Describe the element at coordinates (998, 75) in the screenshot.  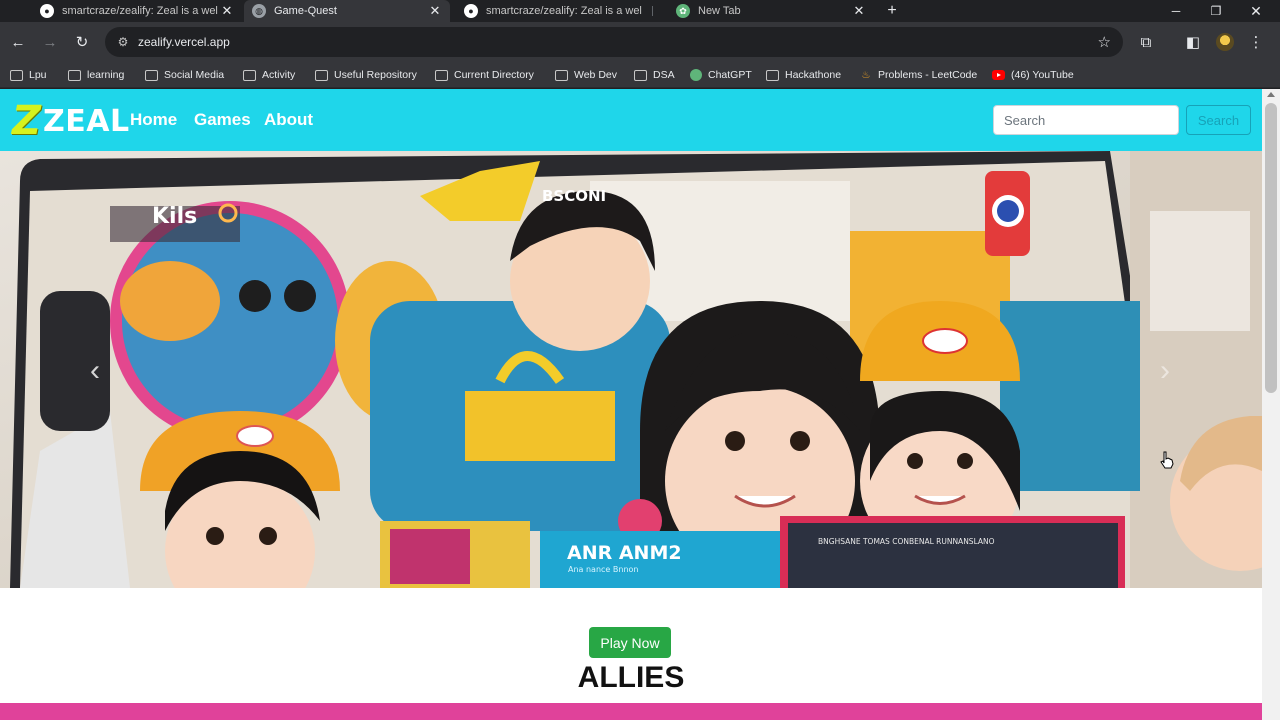
I see `youtube-icon` at that location.